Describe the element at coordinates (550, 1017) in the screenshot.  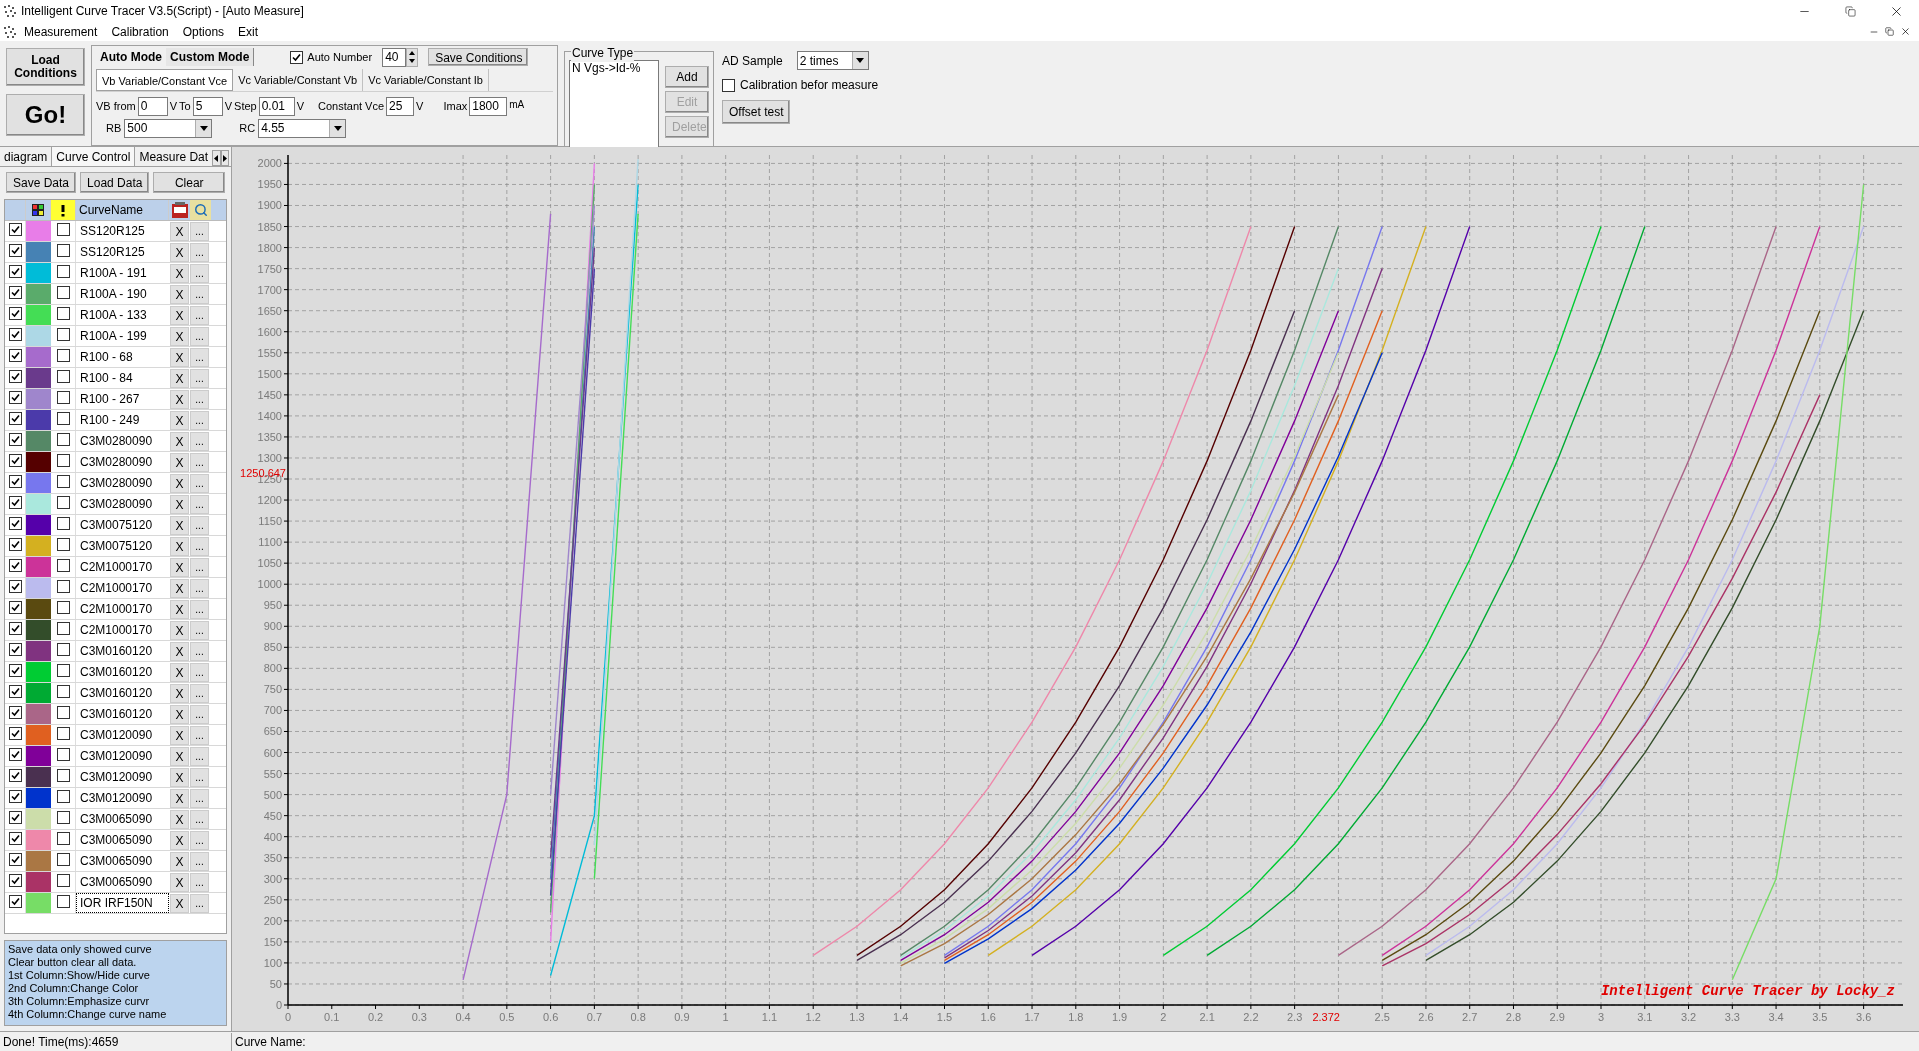
I see `x-tick-label: 0.6` at that location.